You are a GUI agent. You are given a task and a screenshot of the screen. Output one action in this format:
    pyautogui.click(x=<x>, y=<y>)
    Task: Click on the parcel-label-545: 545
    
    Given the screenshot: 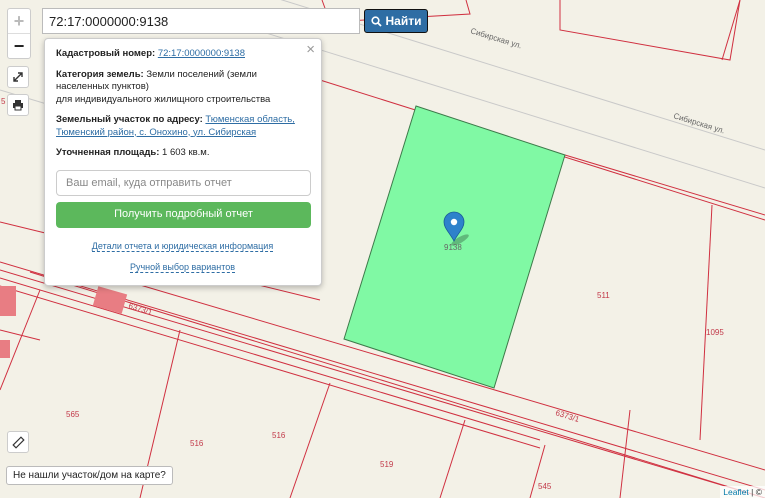 What is the action you would take?
    pyautogui.click(x=545, y=486)
    